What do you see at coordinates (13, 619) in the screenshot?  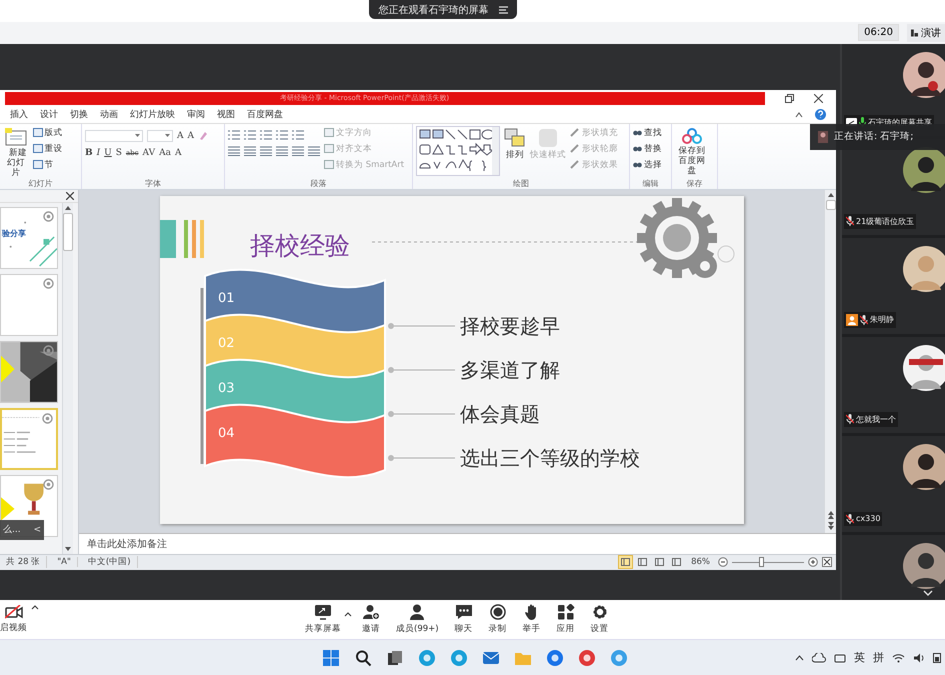 I see `video-button: 启视频` at bounding box center [13, 619].